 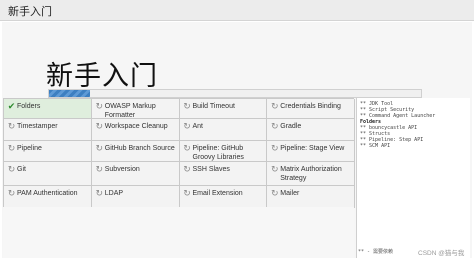 What do you see at coordinates (198, 126) in the screenshot?
I see `plugin-label: Ant` at bounding box center [198, 126].